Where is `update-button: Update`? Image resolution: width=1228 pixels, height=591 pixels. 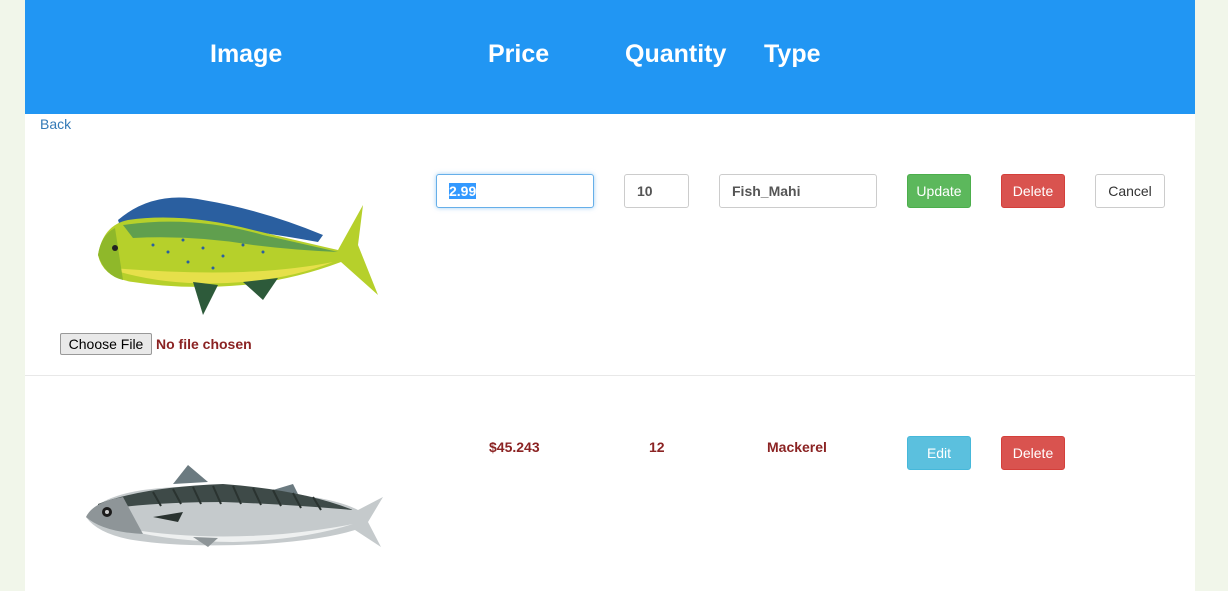 update-button: Update is located at coordinates (939, 191).